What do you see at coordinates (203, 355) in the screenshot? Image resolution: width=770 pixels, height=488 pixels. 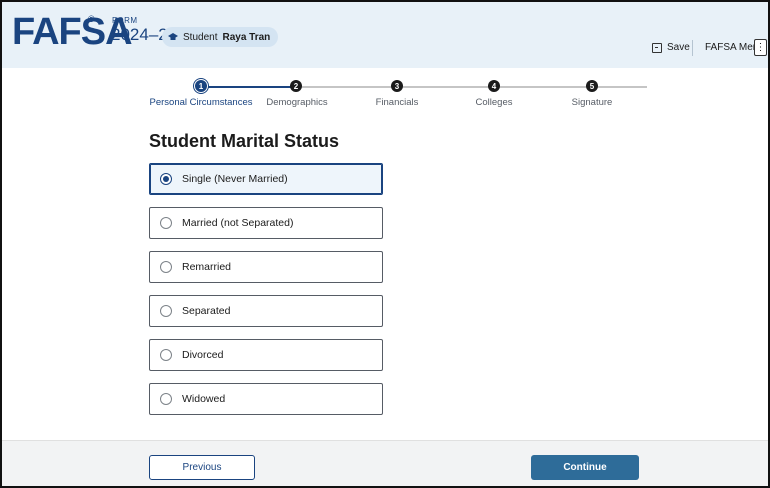 I see `option-label: Divorced` at bounding box center [203, 355].